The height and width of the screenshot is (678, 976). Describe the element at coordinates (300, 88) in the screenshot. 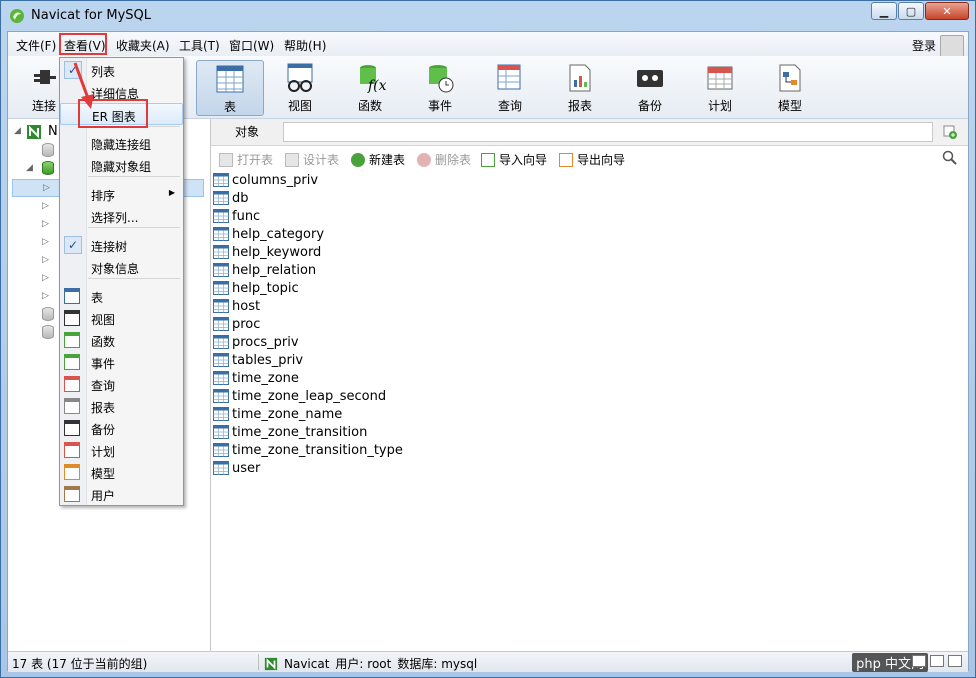

I see `toolbar-view-button: 视图` at that location.